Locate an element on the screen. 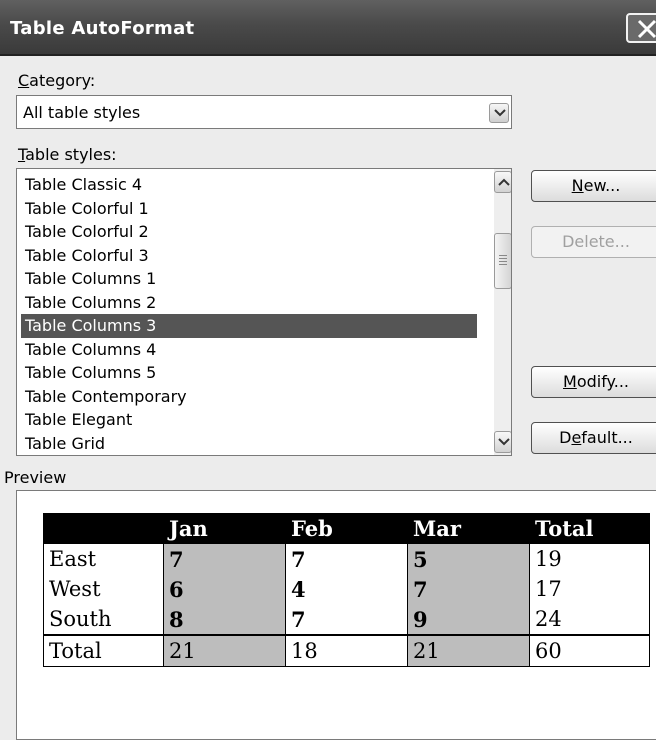 This screenshot has height=740, width=656. data-cell: 5 is located at coordinates (468, 558).